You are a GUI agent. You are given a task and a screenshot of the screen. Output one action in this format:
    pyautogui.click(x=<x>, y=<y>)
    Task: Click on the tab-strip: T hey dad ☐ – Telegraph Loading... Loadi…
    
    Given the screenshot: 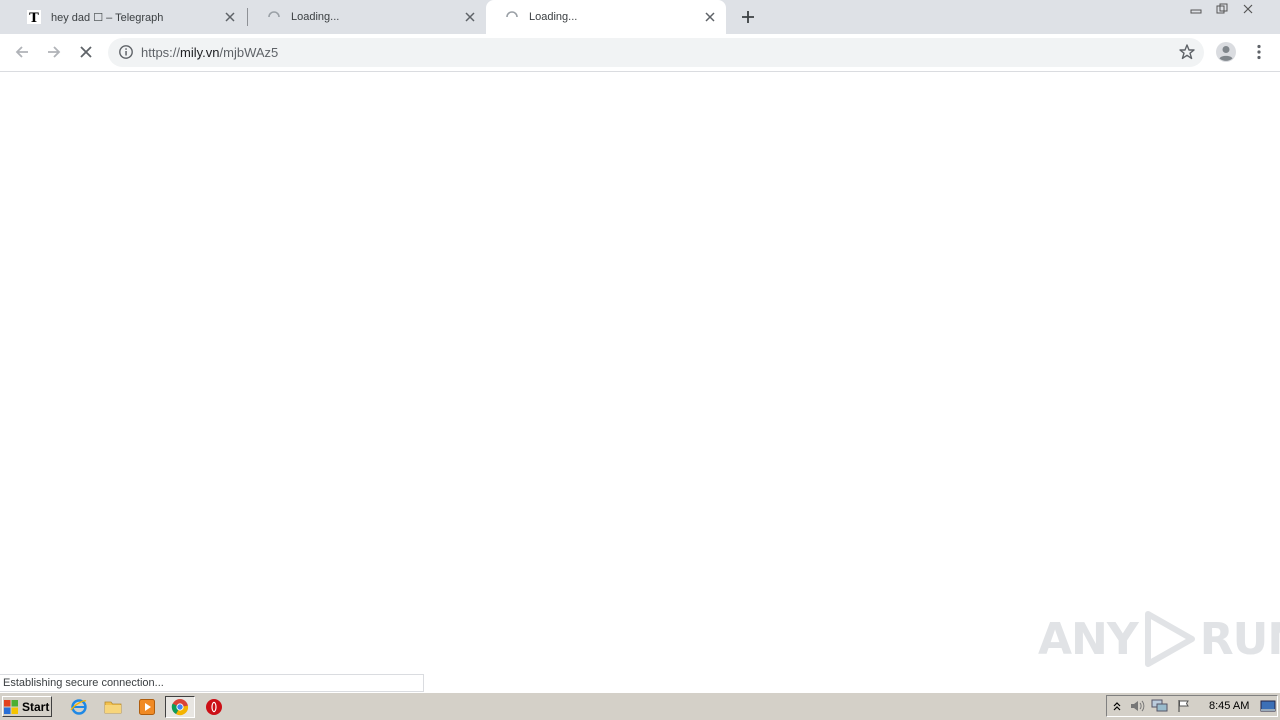 What is the action you would take?
    pyautogui.click(x=640, y=17)
    